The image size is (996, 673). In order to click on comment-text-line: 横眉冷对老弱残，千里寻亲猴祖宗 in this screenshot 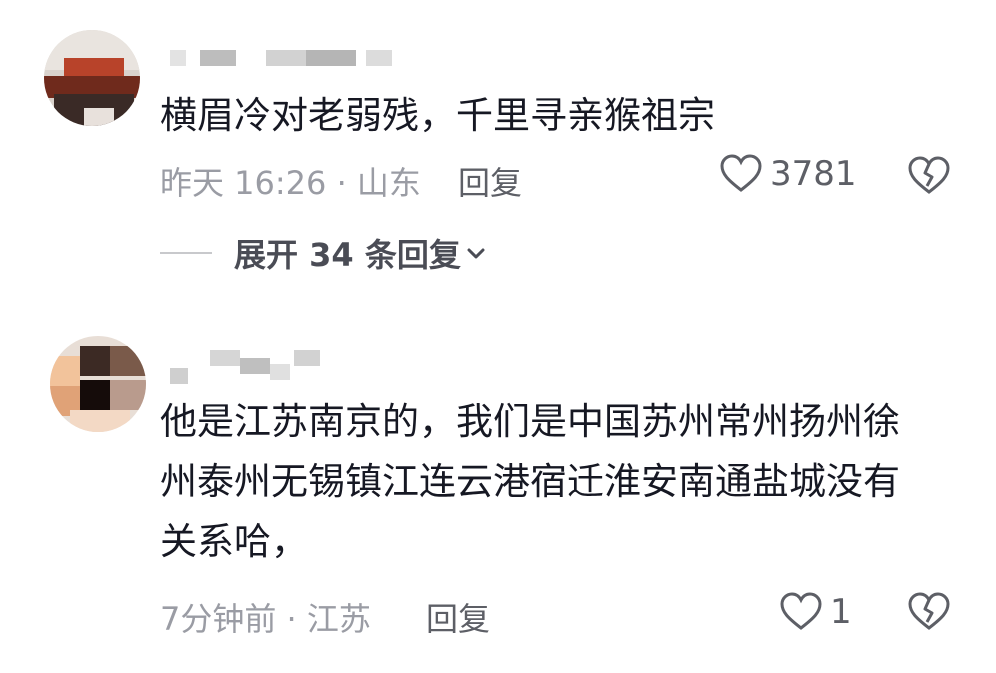, I will do `click(437, 115)`.